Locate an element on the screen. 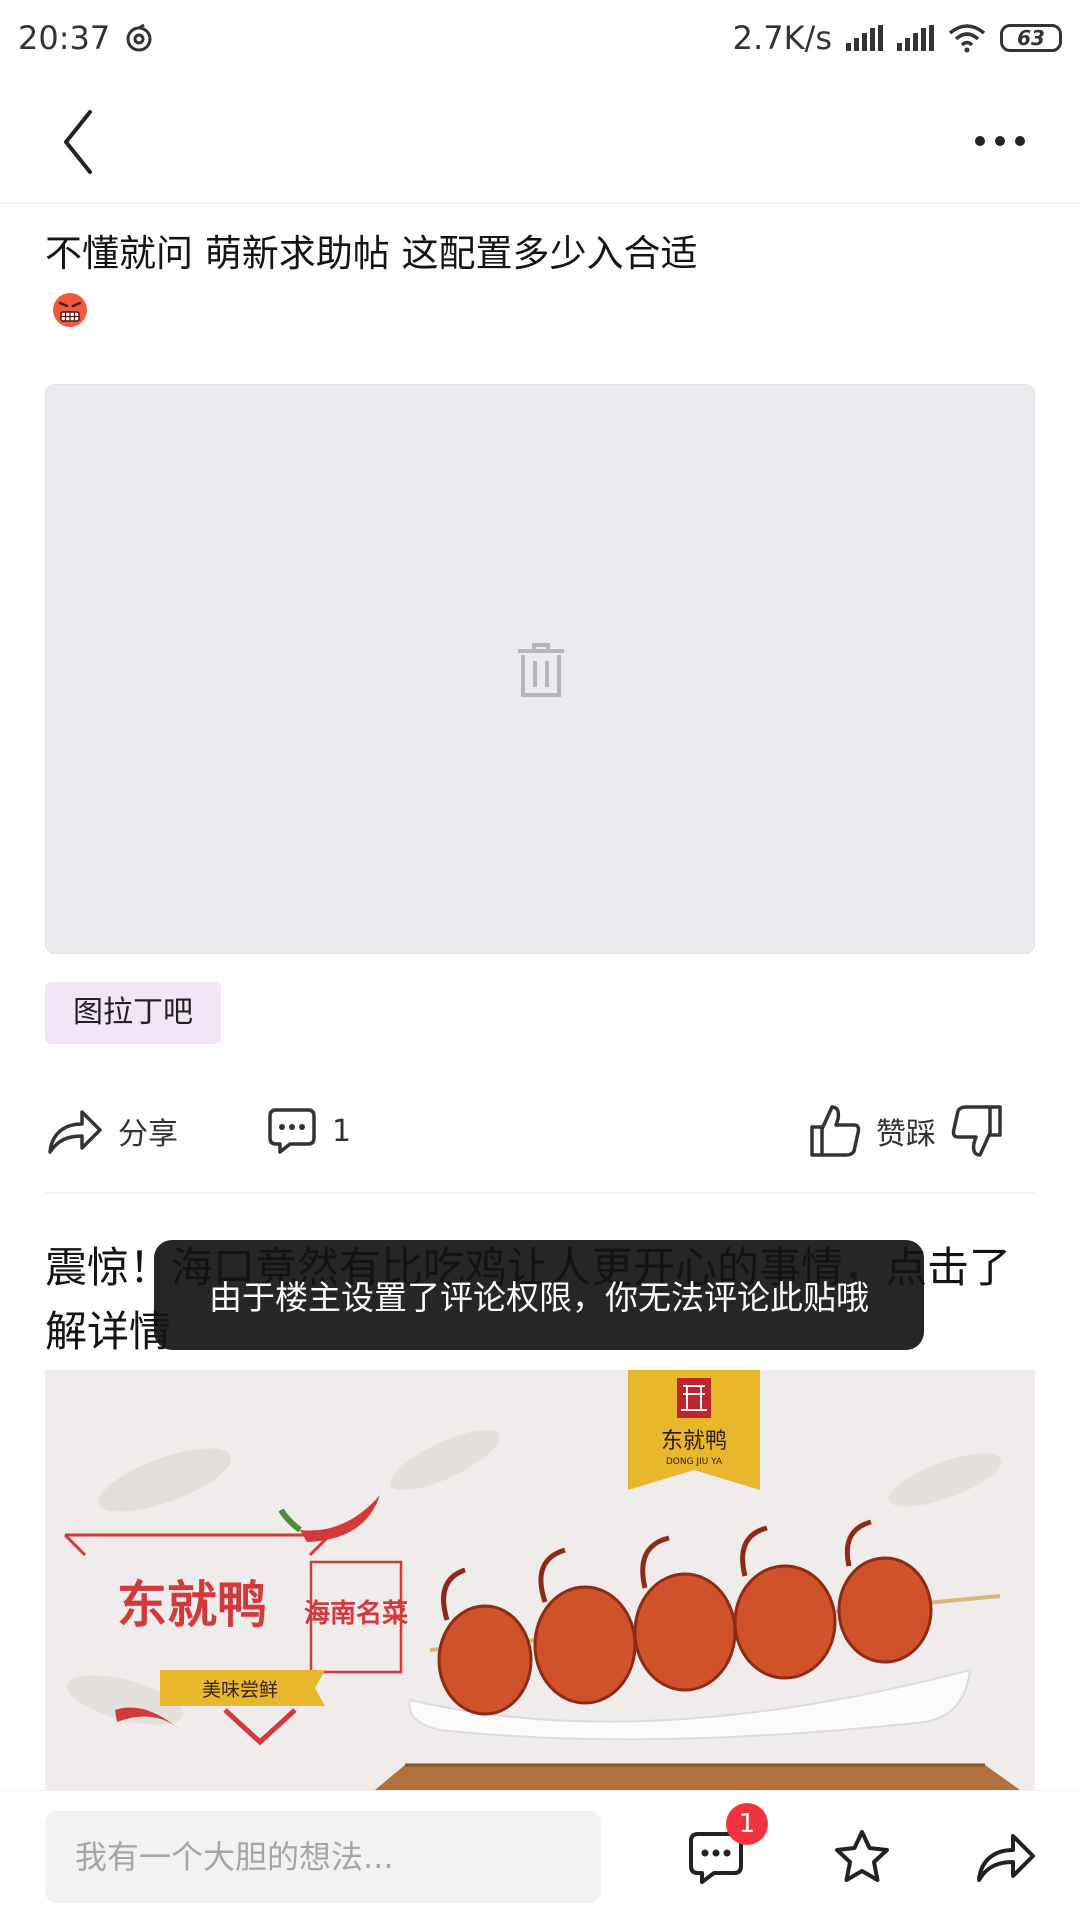 The width and height of the screenshot is (1080, 1920). network-speed: 2.7K/s is located at coordinates (782, 38).